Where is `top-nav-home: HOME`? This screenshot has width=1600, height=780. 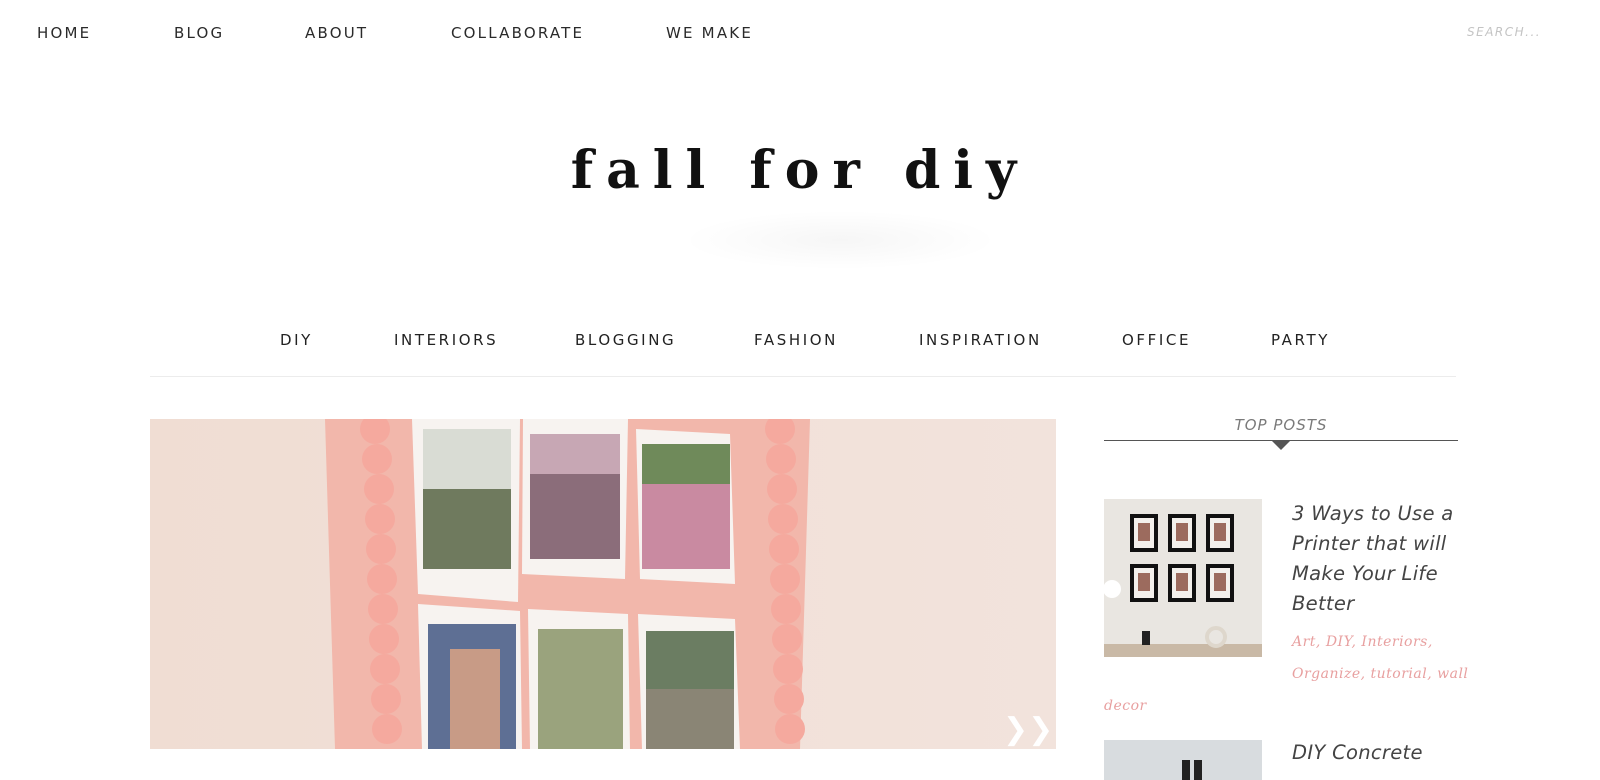 top-nav-home: HOME is located at coordinates (64, 33).